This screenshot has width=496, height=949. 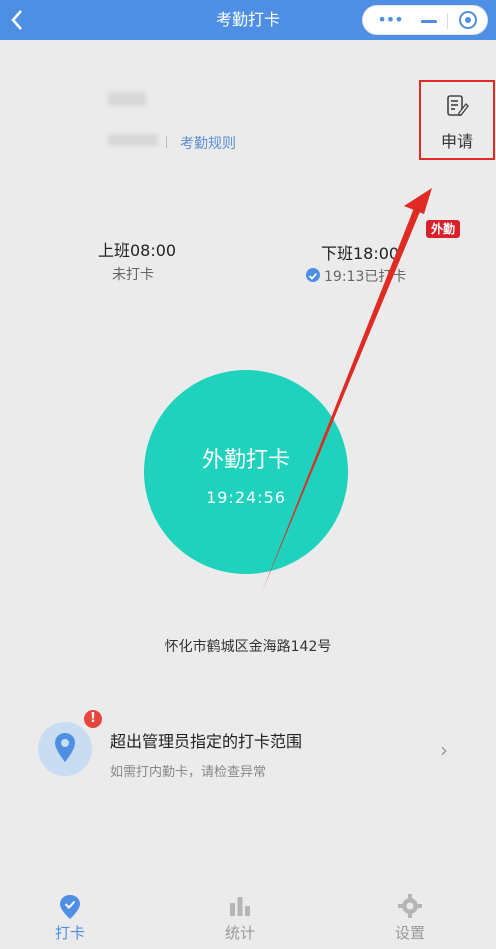 What do you see at coordinates (239, 933) in the screenshot?
I see `tab-statistics-label: 统计` at bounding box center [239, 933].